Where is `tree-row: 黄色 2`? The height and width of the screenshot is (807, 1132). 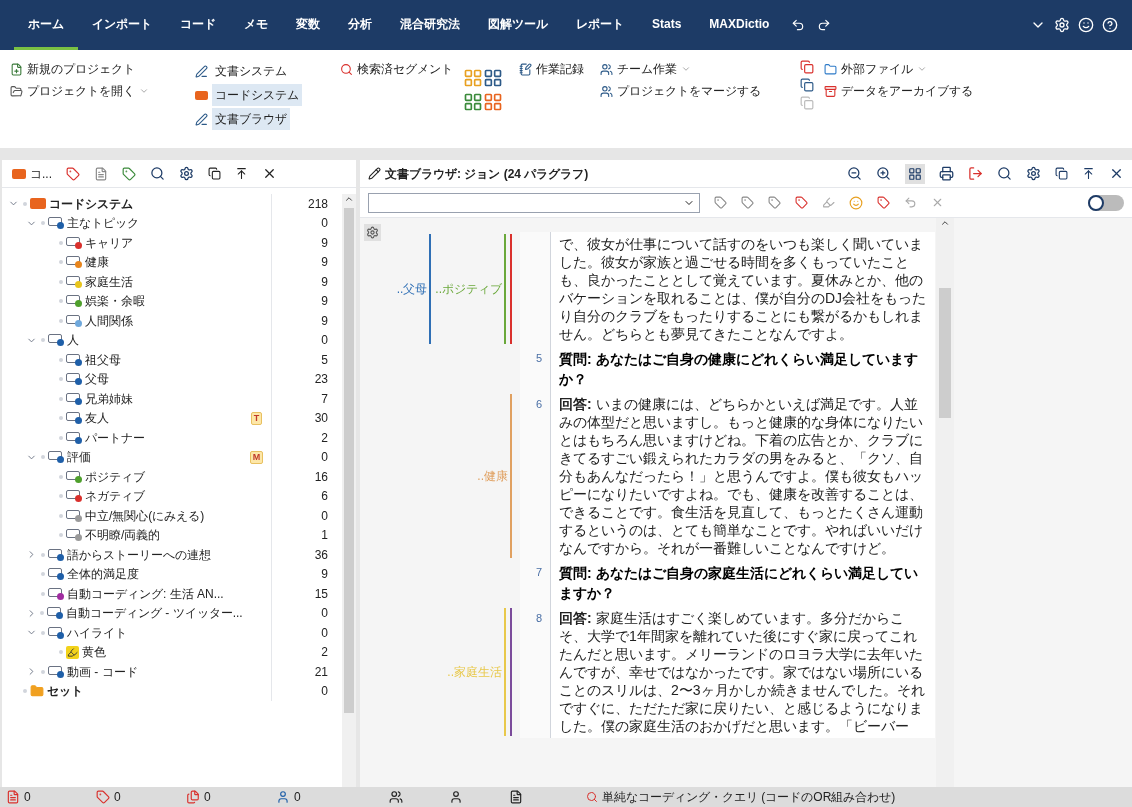 tree-row: 黄色 2 is located at coordinates (172, 652).